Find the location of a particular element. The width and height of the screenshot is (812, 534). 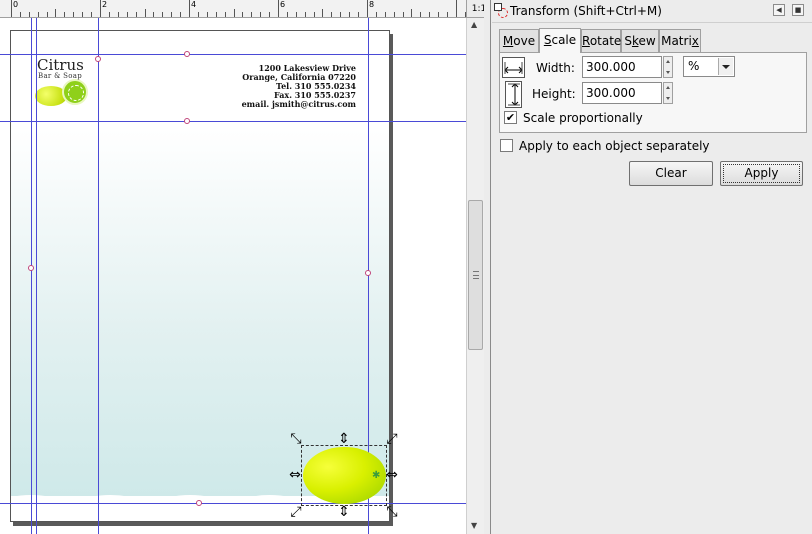

scale-handle-sw-icon: ⤢ is located at coordinates (296, 512).